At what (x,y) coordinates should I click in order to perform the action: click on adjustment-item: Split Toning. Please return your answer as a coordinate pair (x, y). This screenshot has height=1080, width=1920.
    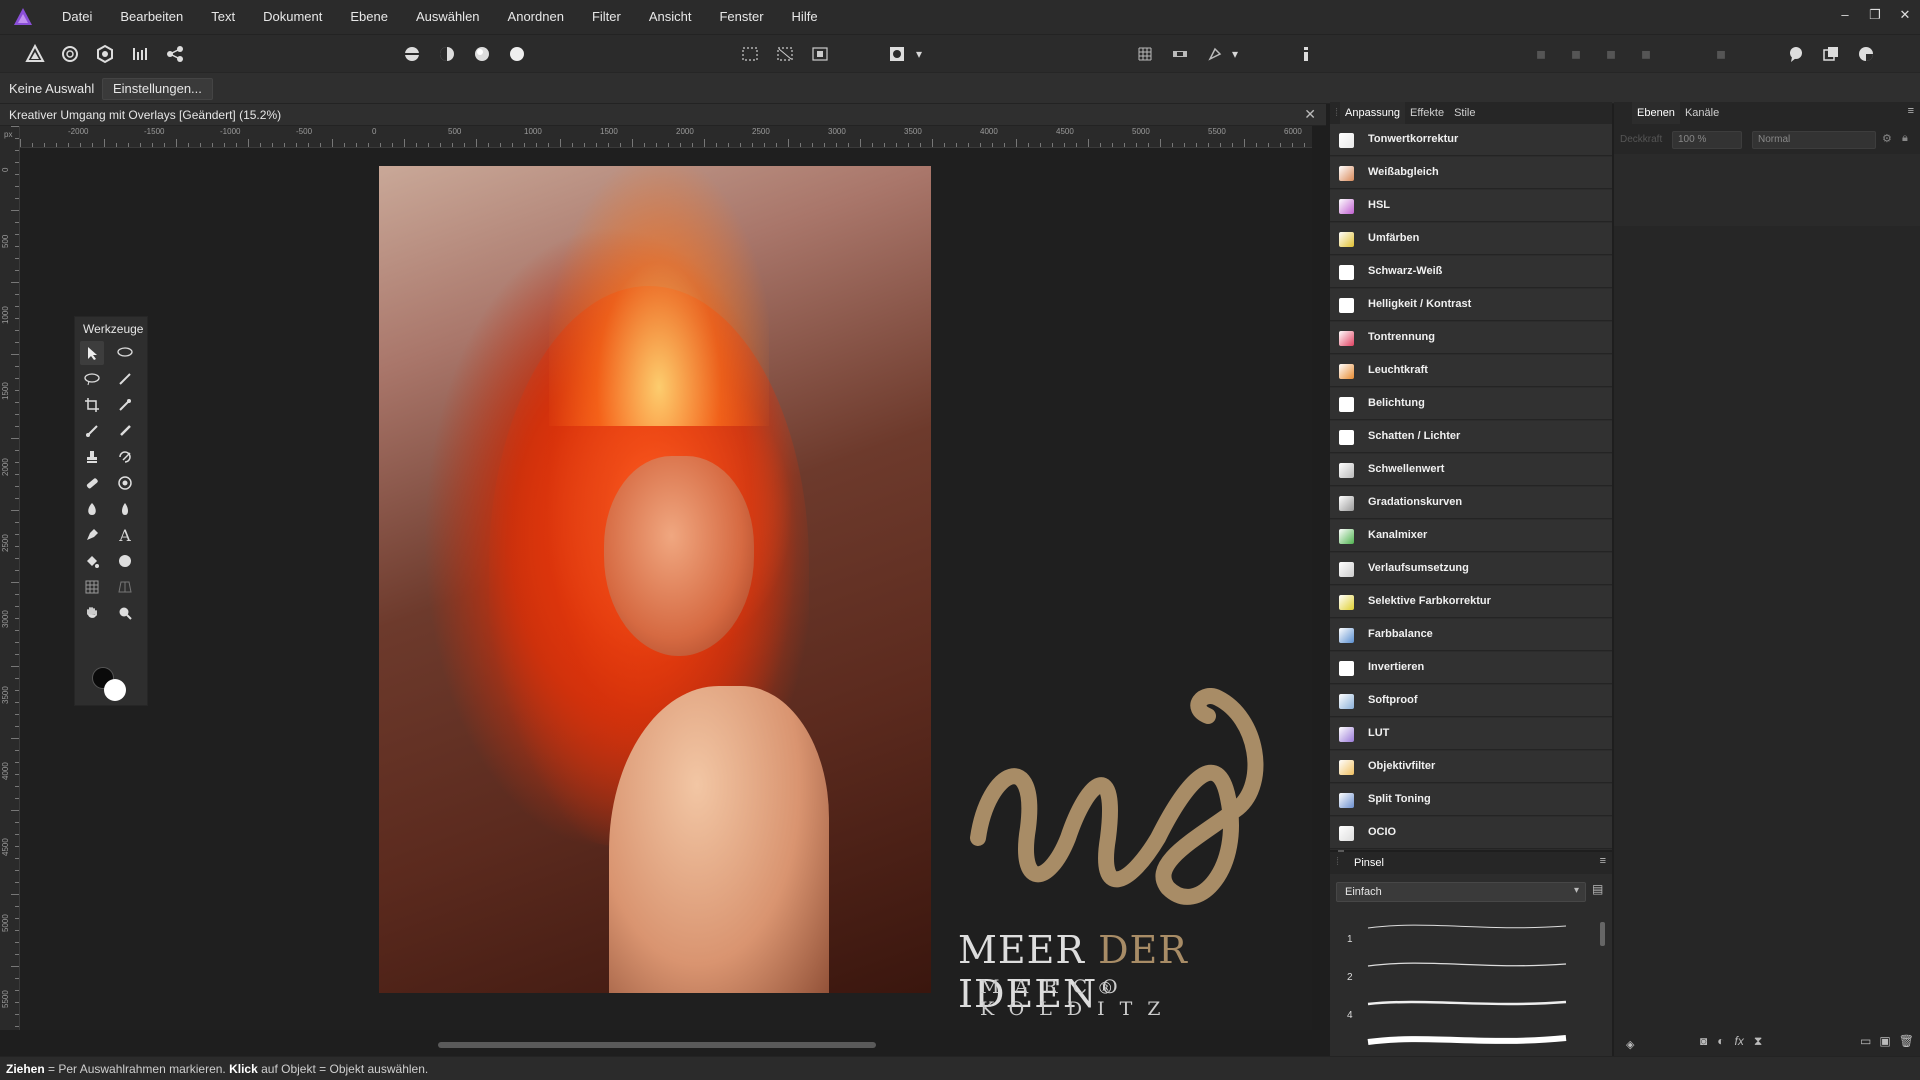
    Looking at the image, I should click on (1471, 800).